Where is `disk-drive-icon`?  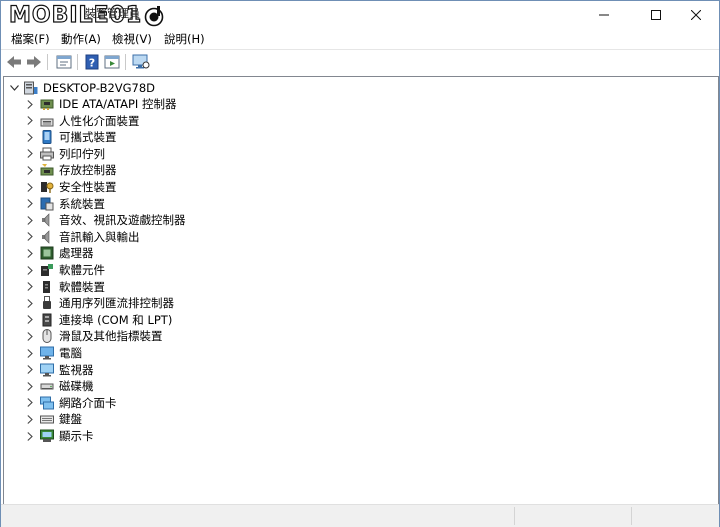
disk-drive-icon is located at coordinates (47, 386).